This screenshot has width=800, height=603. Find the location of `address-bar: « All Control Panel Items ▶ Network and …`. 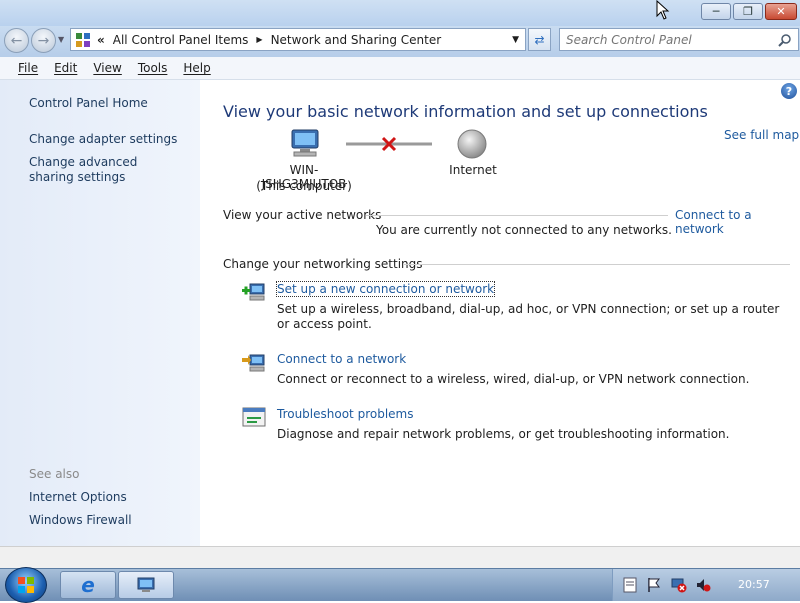

address-bar: « All Control Panel Items ▶ Network and … is located at coordinates (298, 39).